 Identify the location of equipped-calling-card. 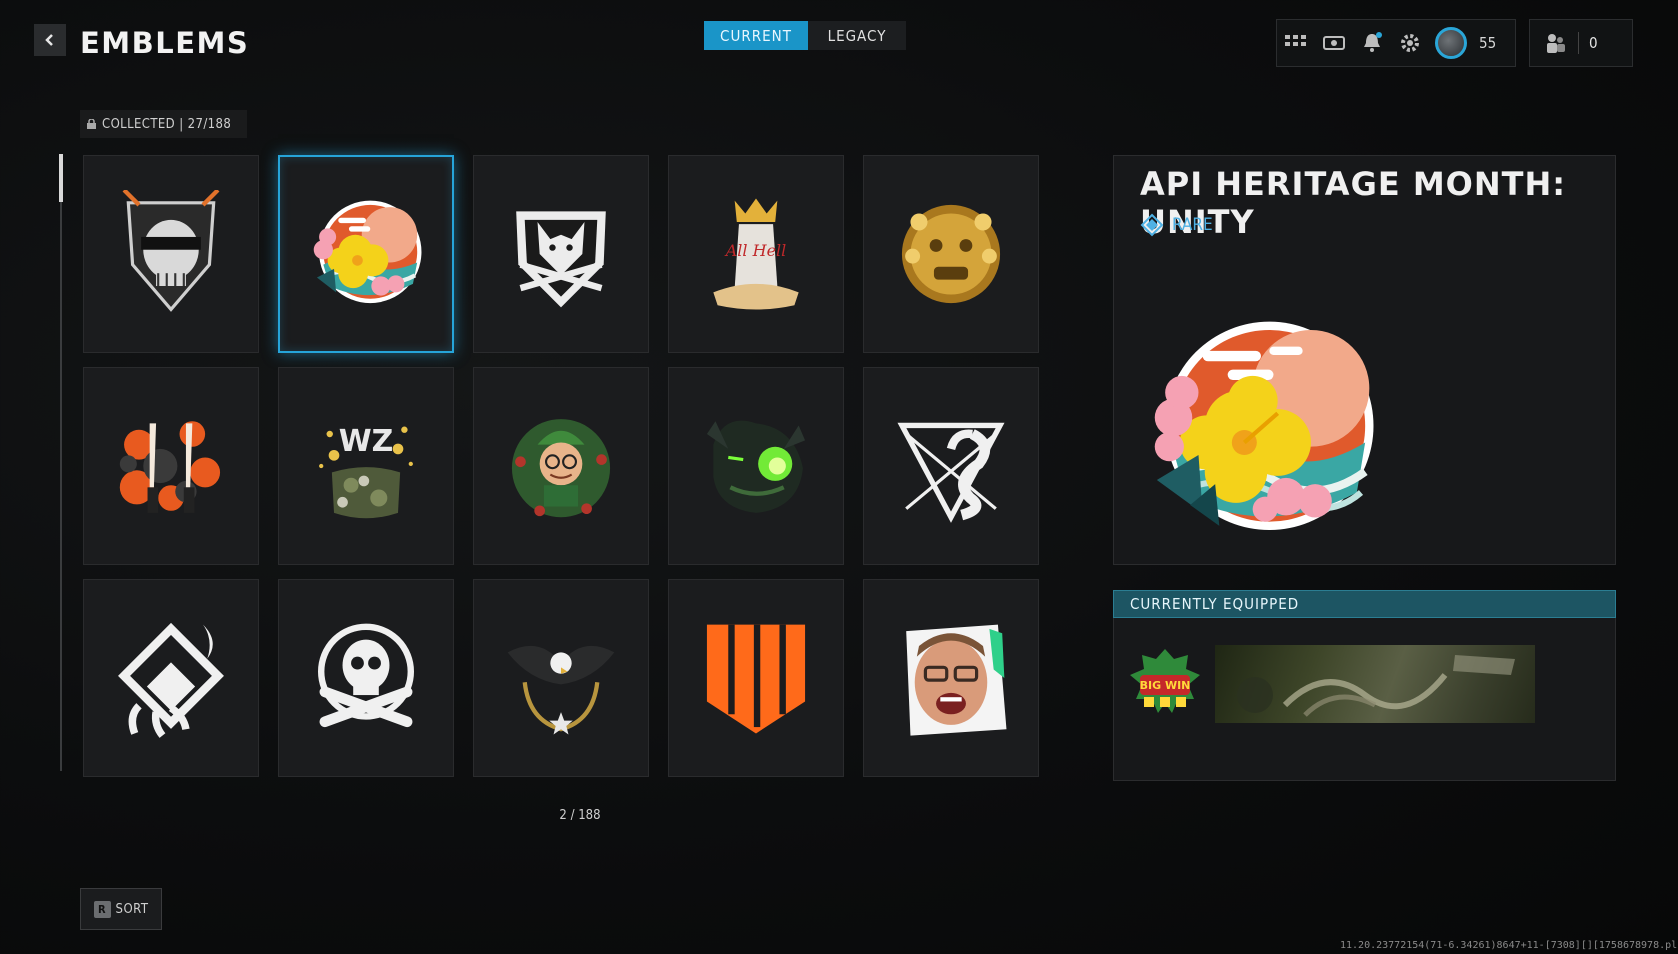
(1375, 684).